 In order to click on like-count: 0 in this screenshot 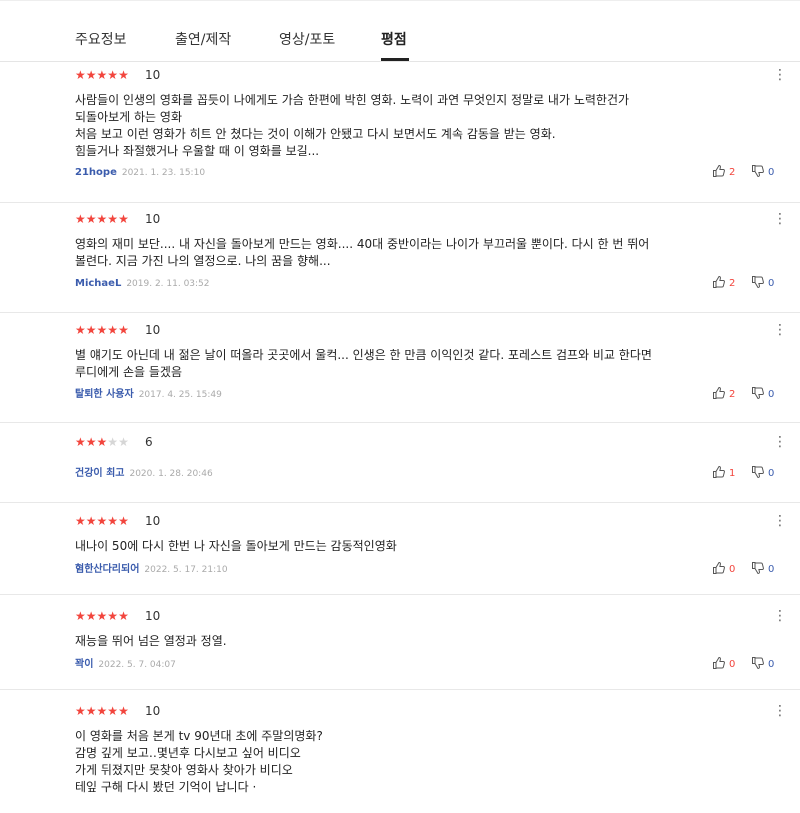, I will do `click(732, 664)`.